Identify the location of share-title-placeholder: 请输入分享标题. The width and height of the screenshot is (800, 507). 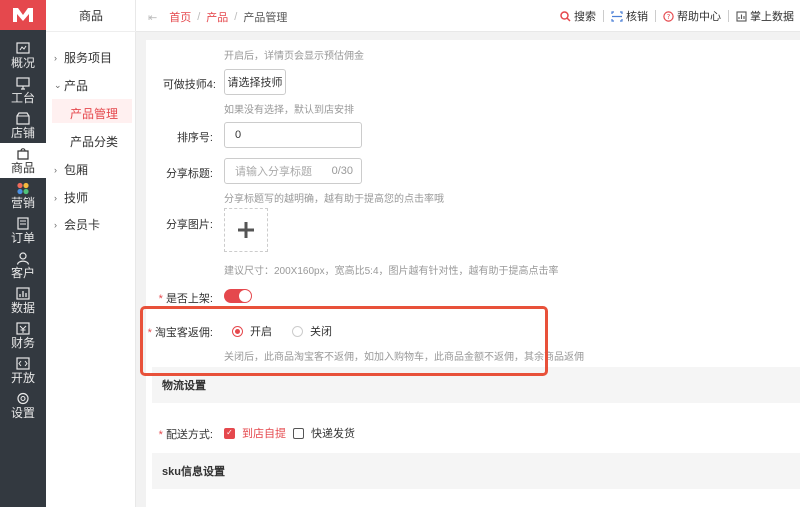
(273, 172).